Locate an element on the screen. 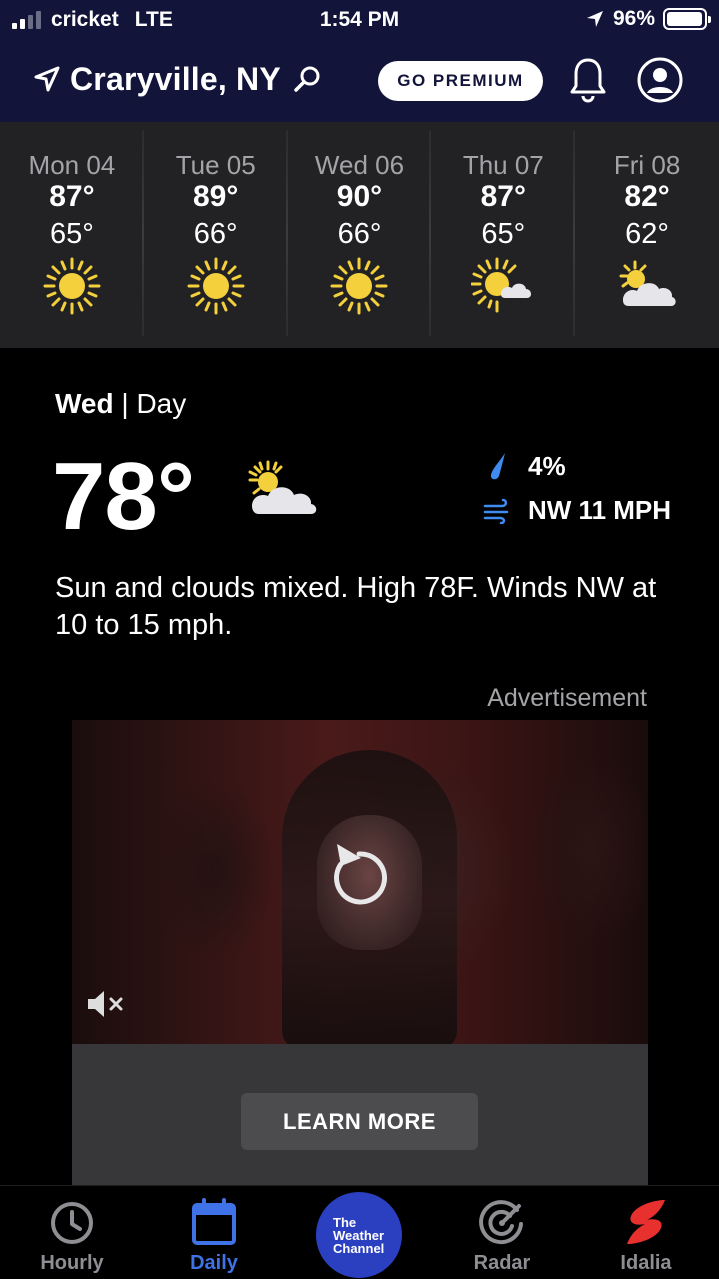  status-right: 96% is located at coordinates (648, 19).